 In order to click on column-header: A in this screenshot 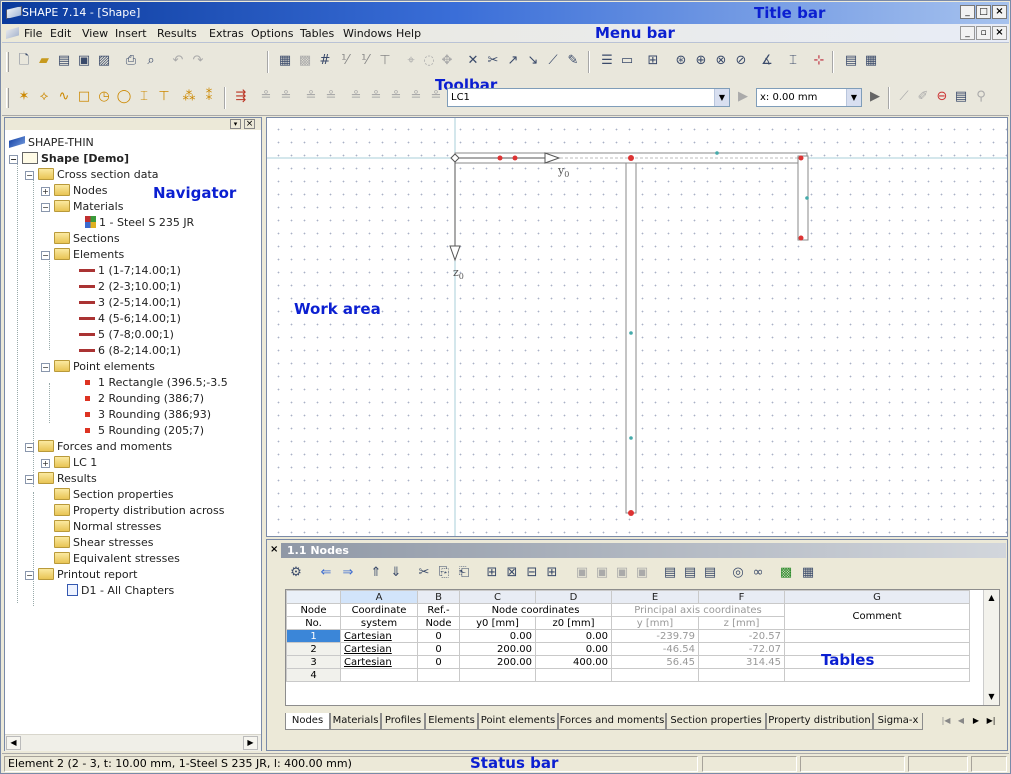, I will do `click(379, 597)`.